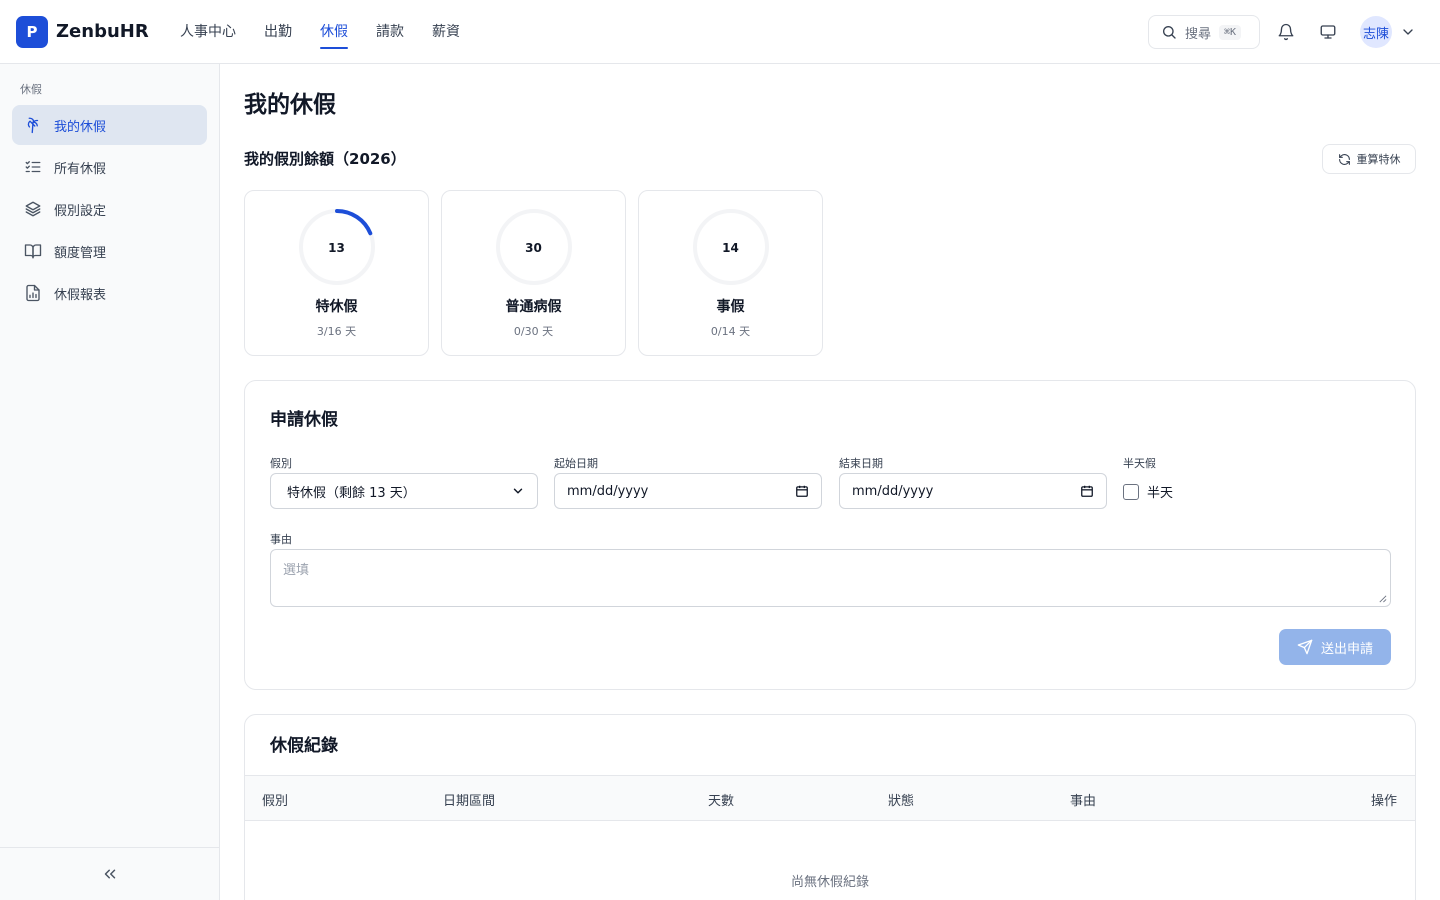 This screenshot has width=1440, height=900. Describe the element at coordinates (325, 159) in the screenshot. I see `balance-section-title: 我的假別餘額（2026）` at that location.